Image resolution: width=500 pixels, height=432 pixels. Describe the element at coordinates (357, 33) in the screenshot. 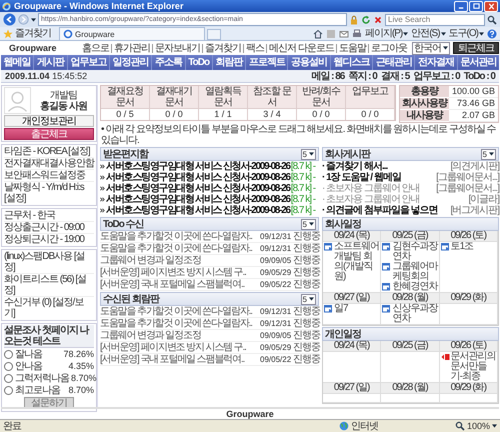

I see `printer-icon` at that location.